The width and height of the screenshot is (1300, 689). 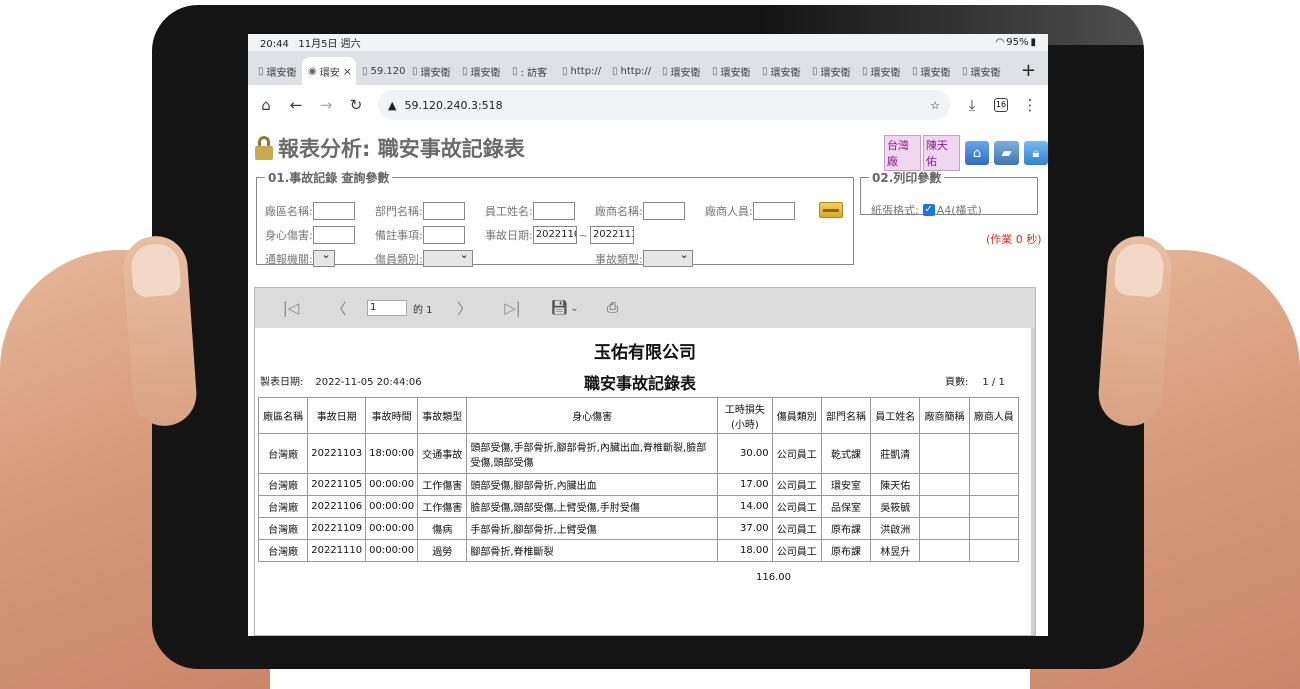 I want to click on table-cell, so click(x=944, y=506).